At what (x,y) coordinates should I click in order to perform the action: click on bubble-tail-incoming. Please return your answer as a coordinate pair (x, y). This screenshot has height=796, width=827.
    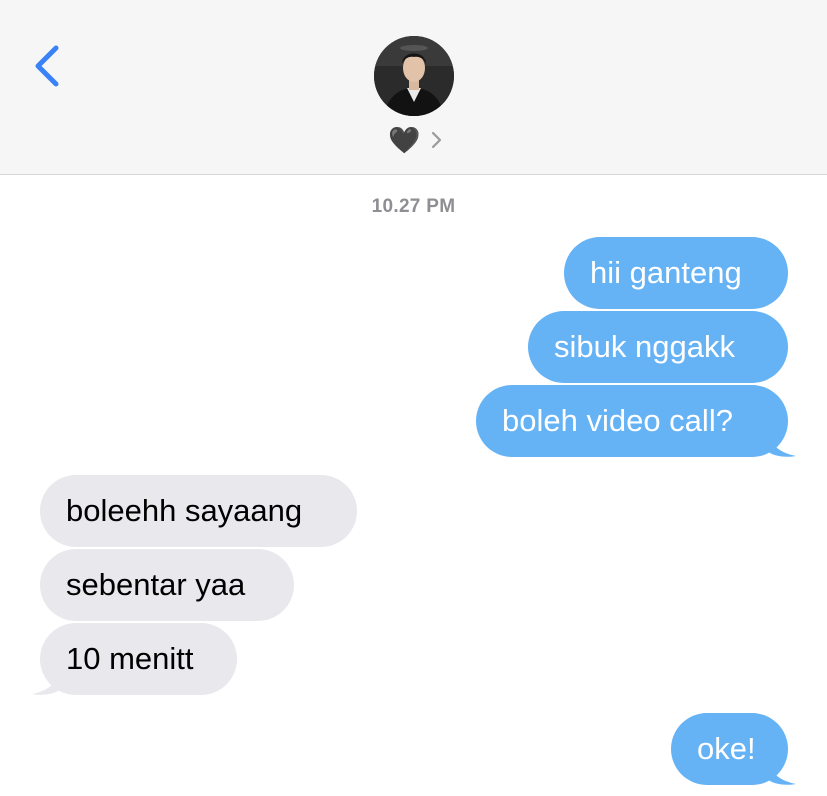
    Looking at the image, I should click on (47, 678).